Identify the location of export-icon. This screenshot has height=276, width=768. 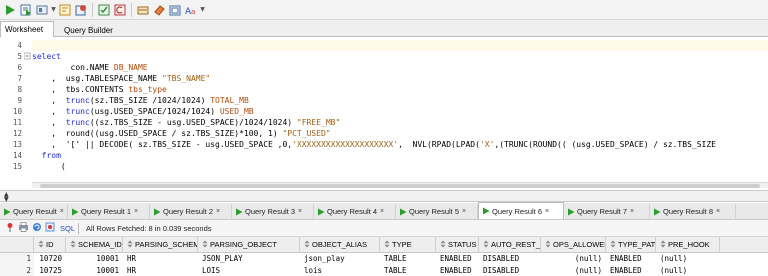
(50, 228).